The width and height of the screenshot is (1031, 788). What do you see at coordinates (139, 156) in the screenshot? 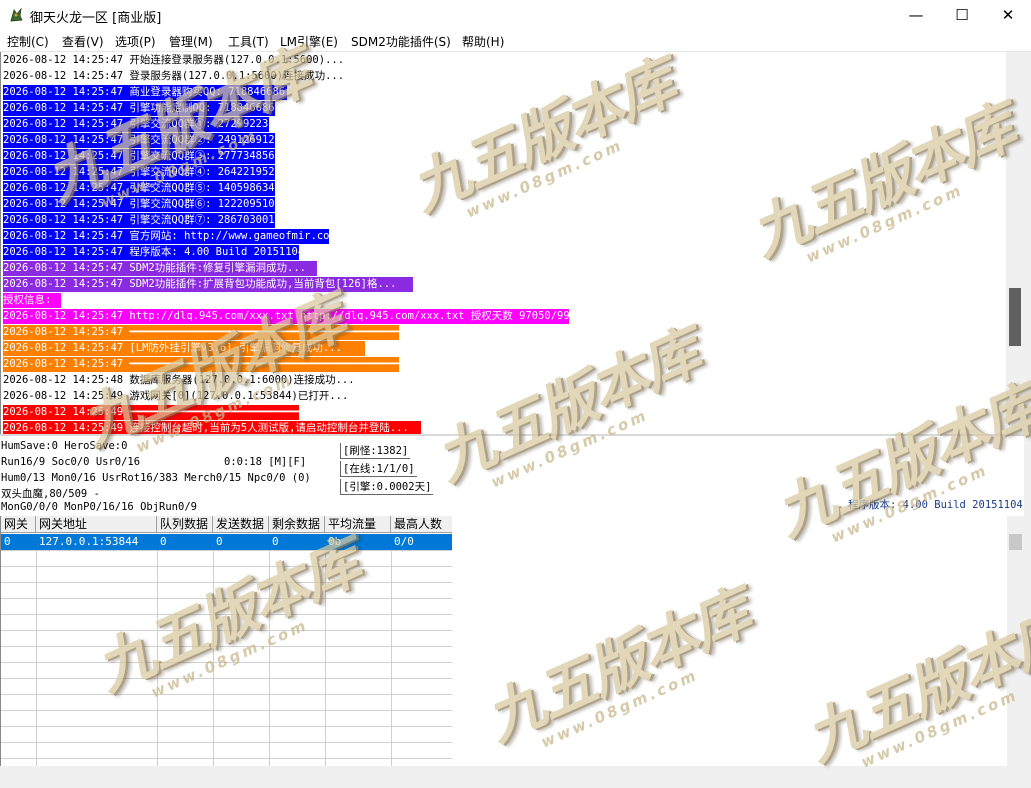
I see `log-line: 2026-08-12 14:25:47 引擎交流QQ群③: 277734856` at bounding box center [139, 156].